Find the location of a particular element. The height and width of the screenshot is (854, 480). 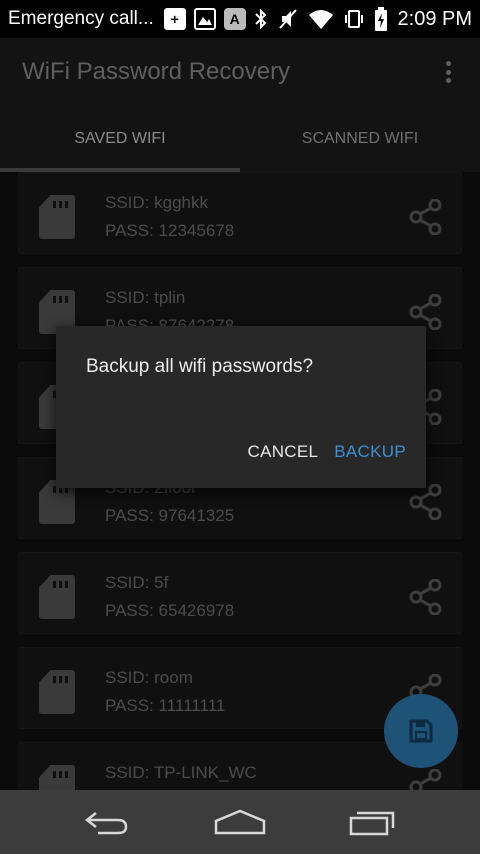

app-title: WiFi Password Recovery is located at coordinates (156, 71).